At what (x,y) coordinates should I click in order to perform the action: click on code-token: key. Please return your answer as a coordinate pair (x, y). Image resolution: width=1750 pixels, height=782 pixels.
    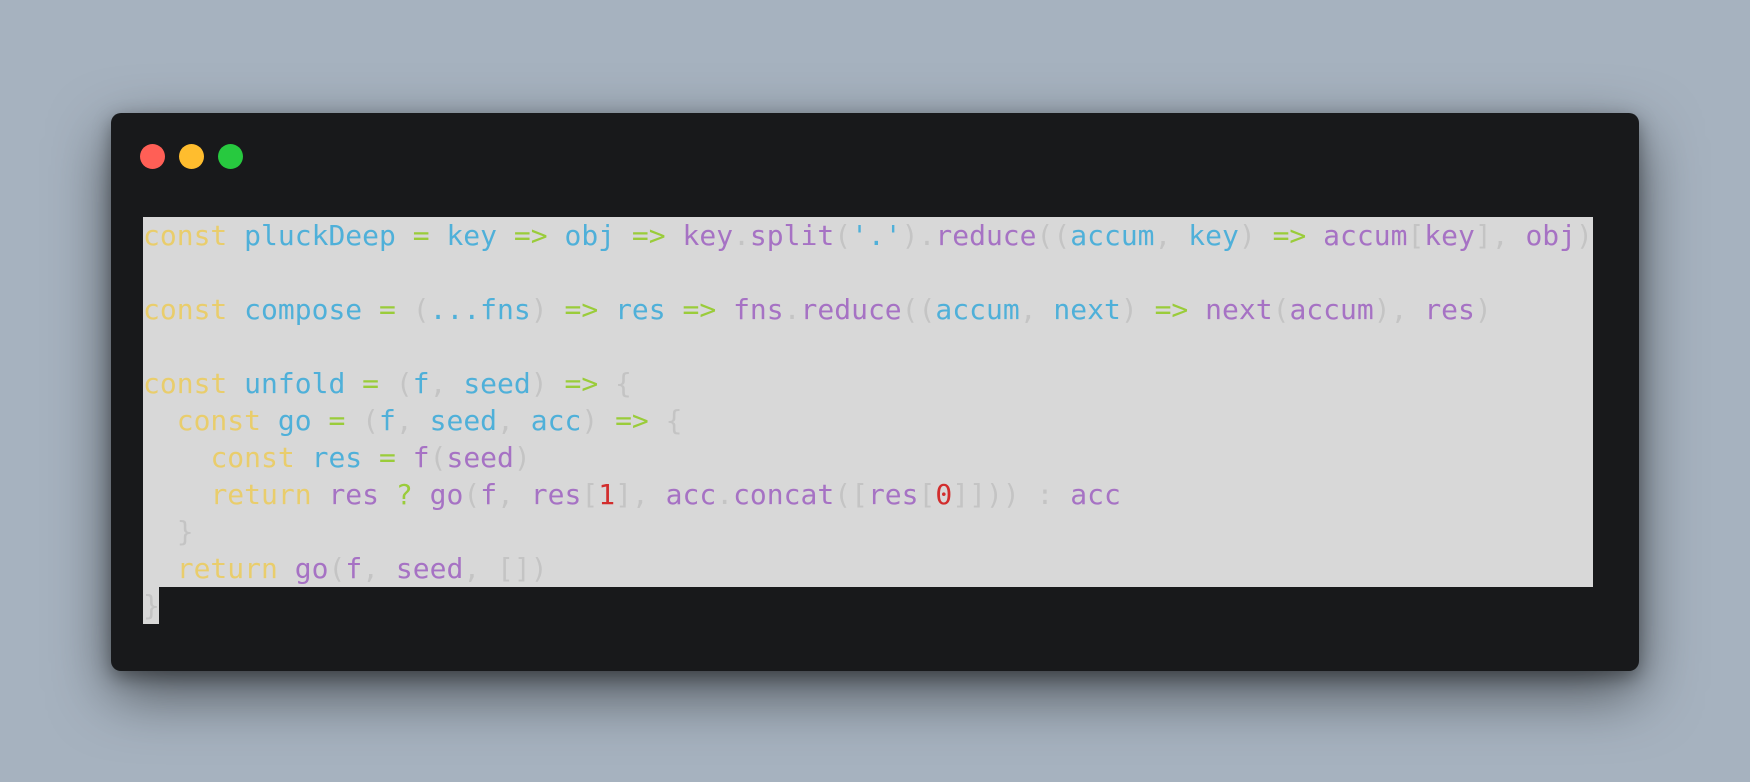
    Looking at the image, I should click on (1213, 235).